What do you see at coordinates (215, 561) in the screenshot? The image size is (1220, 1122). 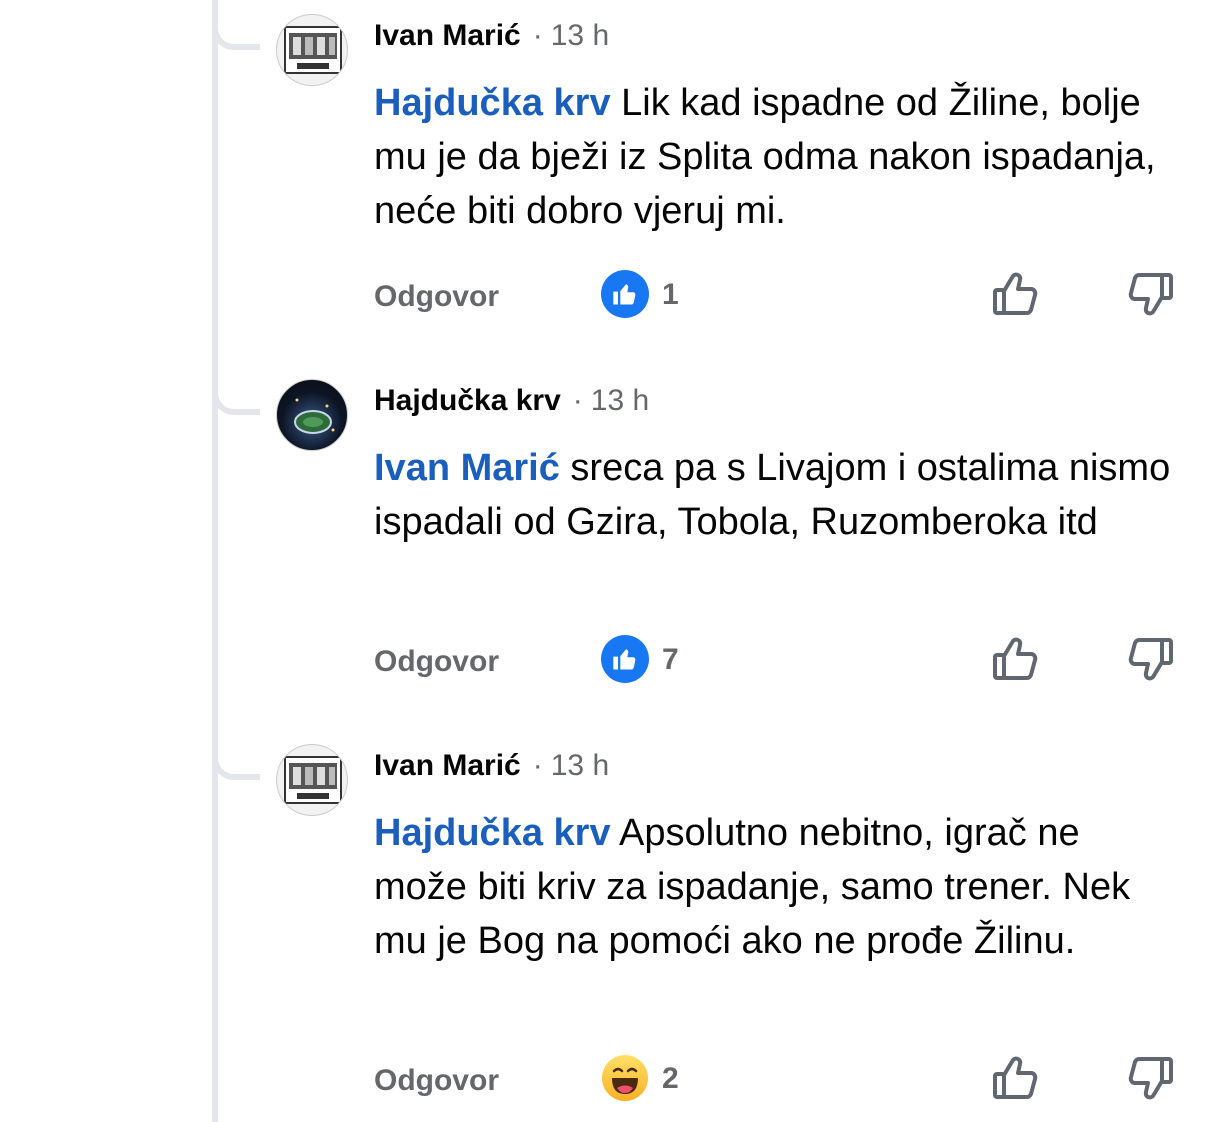 I see `thread-line` at bounding box center [215, 561].